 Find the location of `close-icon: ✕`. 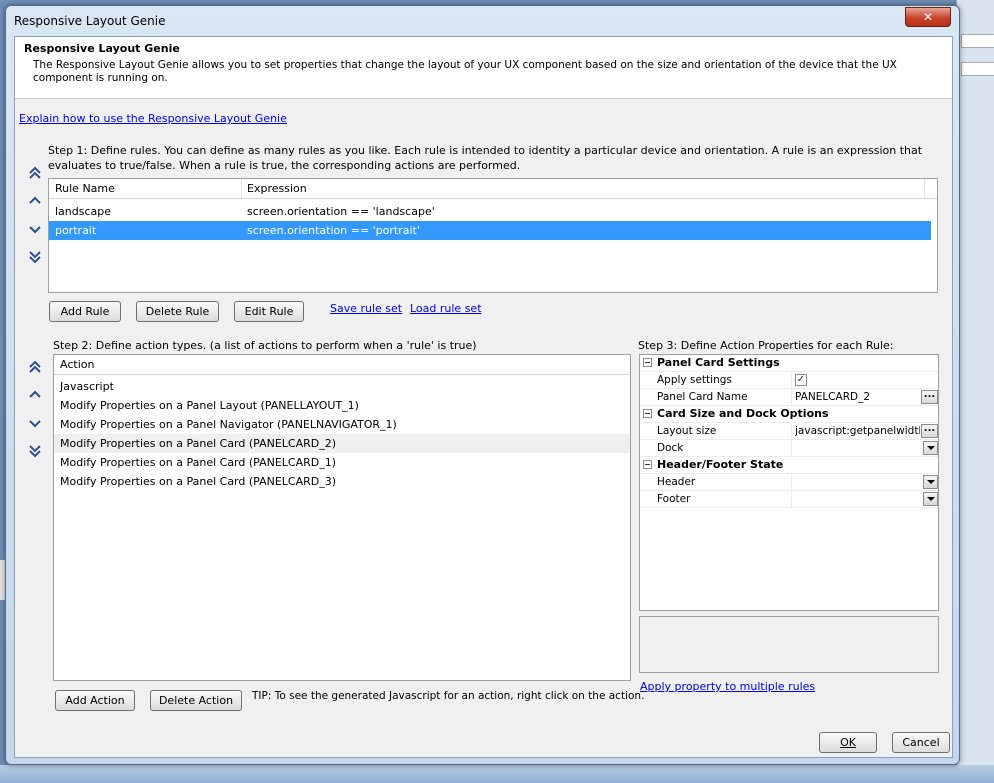

close-icon: ✕ is located at coordinates (928, 17).